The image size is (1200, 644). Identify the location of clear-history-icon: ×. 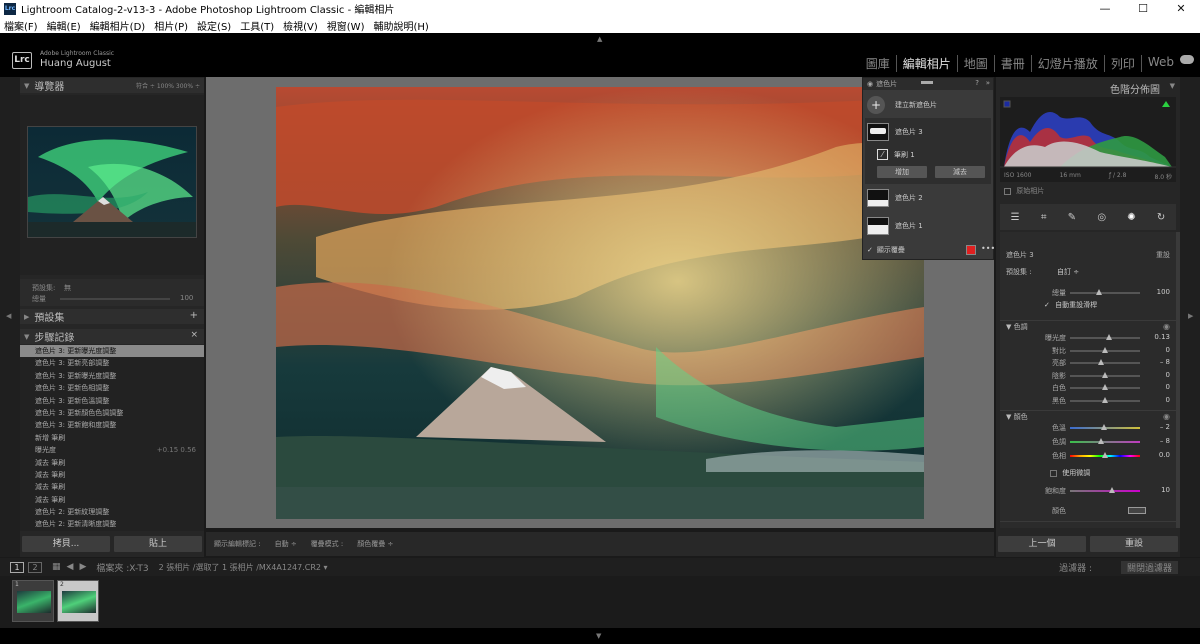
(194, 335).